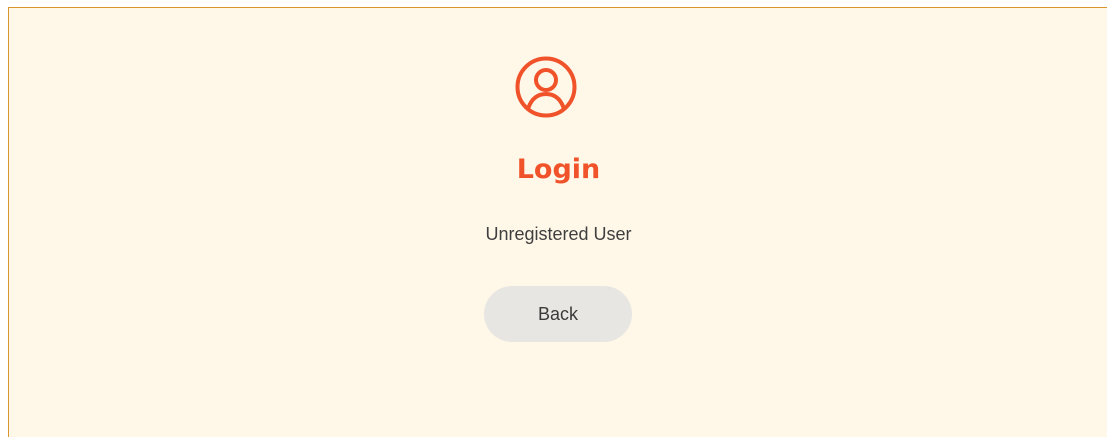 The image size is (1107, 437). Describe the element at coordinates (546, 87) in the screenshot. I see `user-circle-icon` at that location.